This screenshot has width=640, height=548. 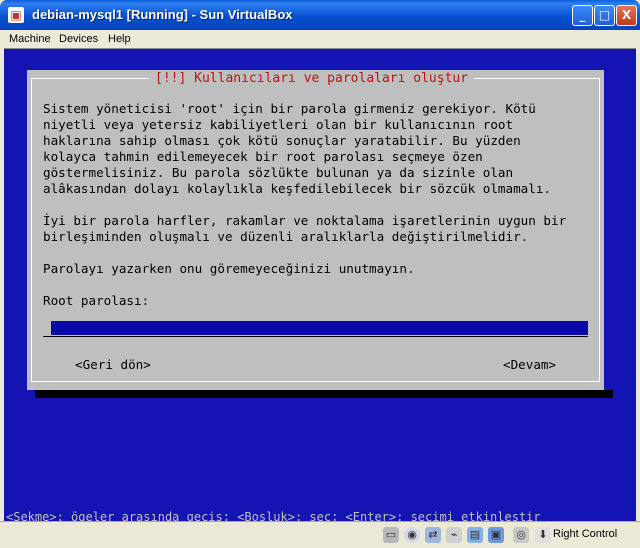 I want to click on status-bar: ▭ ◉ ⇄ ⌁ ▤ ▣ ◎ ⬇ Right Control, so click(x=320, y=534).